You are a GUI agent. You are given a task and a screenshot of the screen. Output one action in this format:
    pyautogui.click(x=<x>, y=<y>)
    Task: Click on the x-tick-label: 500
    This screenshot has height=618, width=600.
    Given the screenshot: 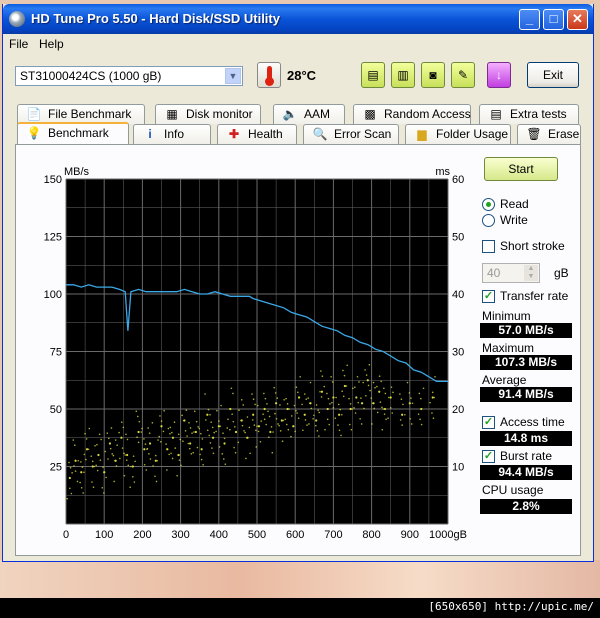 What is the action you would take?
    pyautogui.click(x=257, y=535)
    